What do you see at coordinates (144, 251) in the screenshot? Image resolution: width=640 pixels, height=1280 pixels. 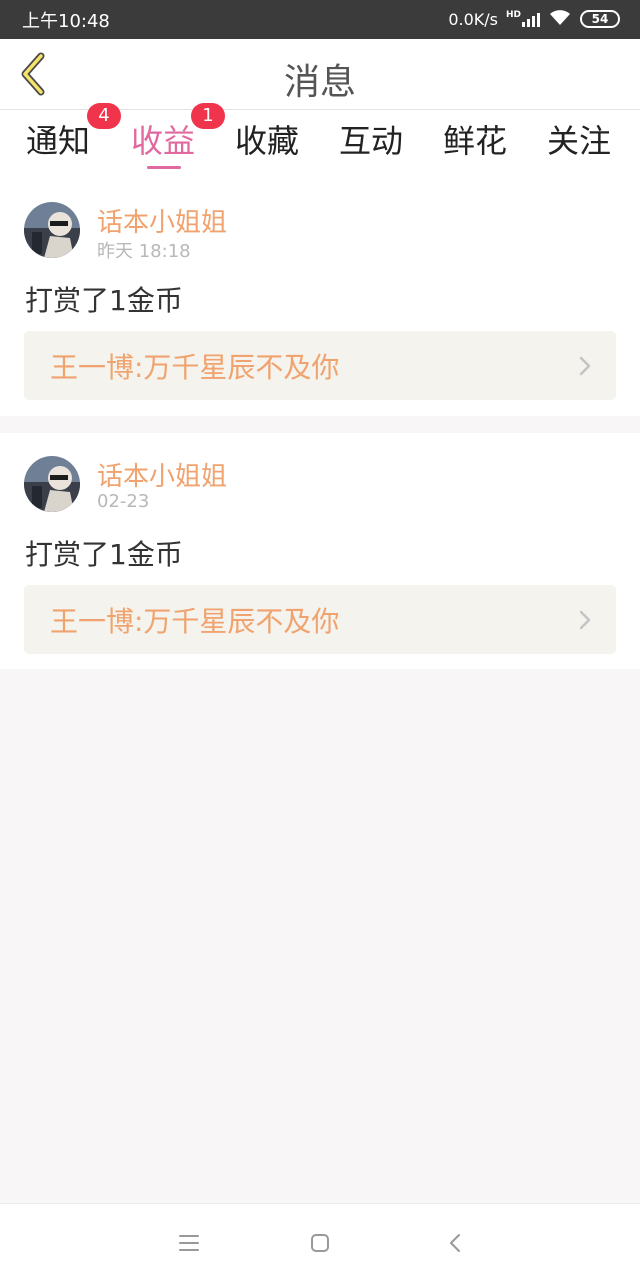 I see `message-time: 昨天 18:18` at bounding box center [144, 251].